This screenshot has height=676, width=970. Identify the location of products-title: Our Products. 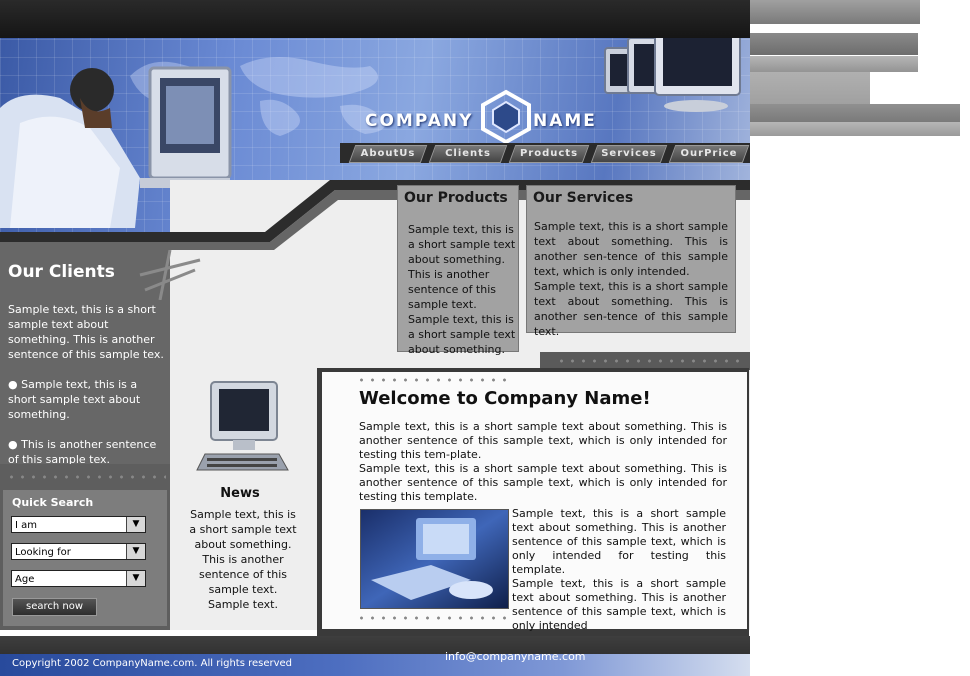
(456, 198).